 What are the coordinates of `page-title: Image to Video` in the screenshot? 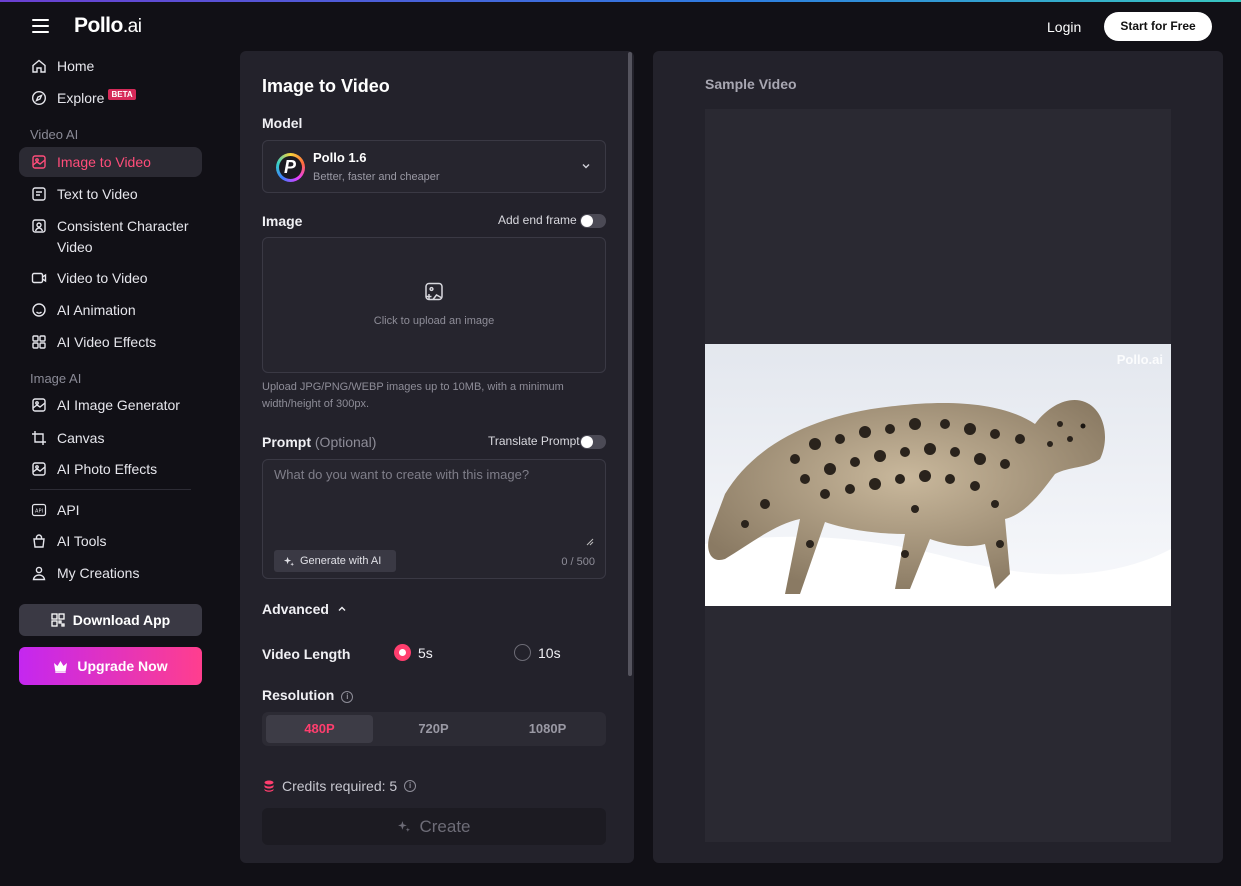 It's located at (326, 86).